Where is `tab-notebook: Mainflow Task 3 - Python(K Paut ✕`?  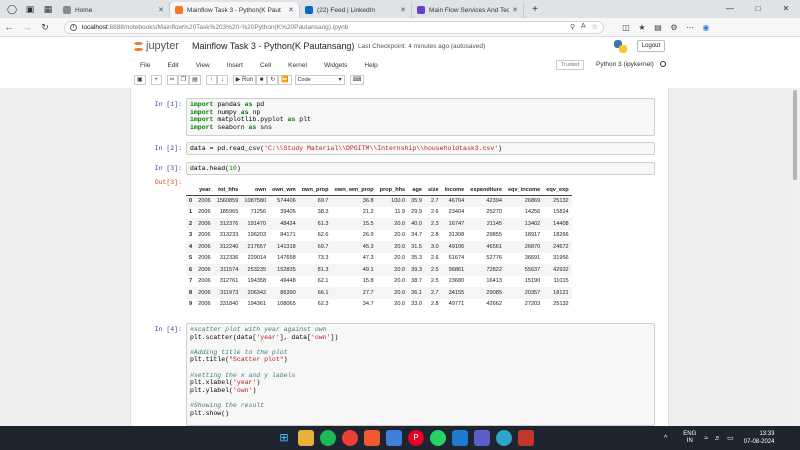 tab-notebook: Mainflow Task 3 - Python(K Paut ✕ is located at coordinates (235, 10).